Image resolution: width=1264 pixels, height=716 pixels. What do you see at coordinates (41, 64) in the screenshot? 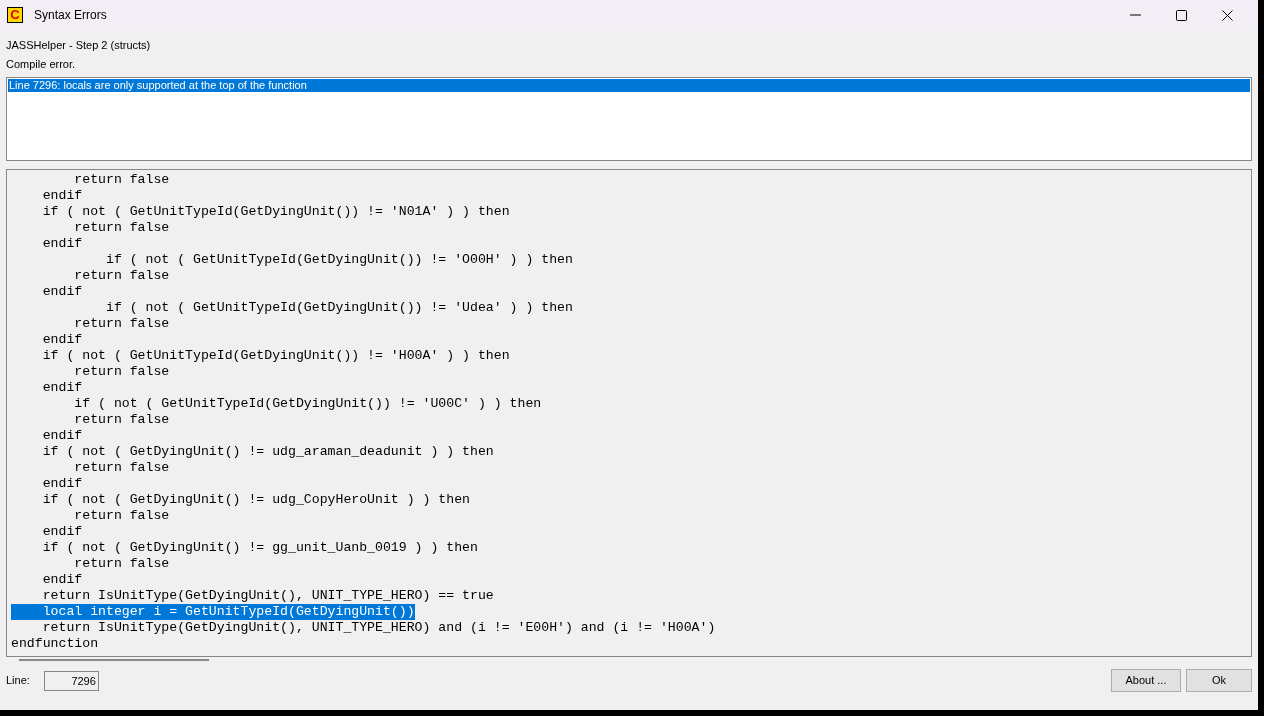
I see `status-text: Compile error.` at bounding box center [41, 64].